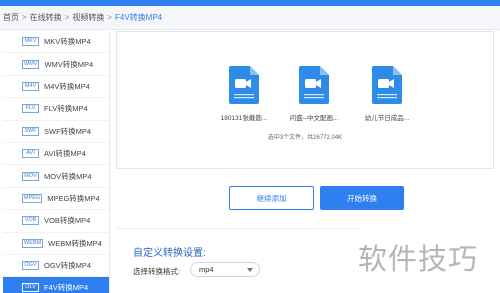  Describe the element at coordinates (30, 176) in the screenshot. I see `format-badge-icon: MOV` at that location.